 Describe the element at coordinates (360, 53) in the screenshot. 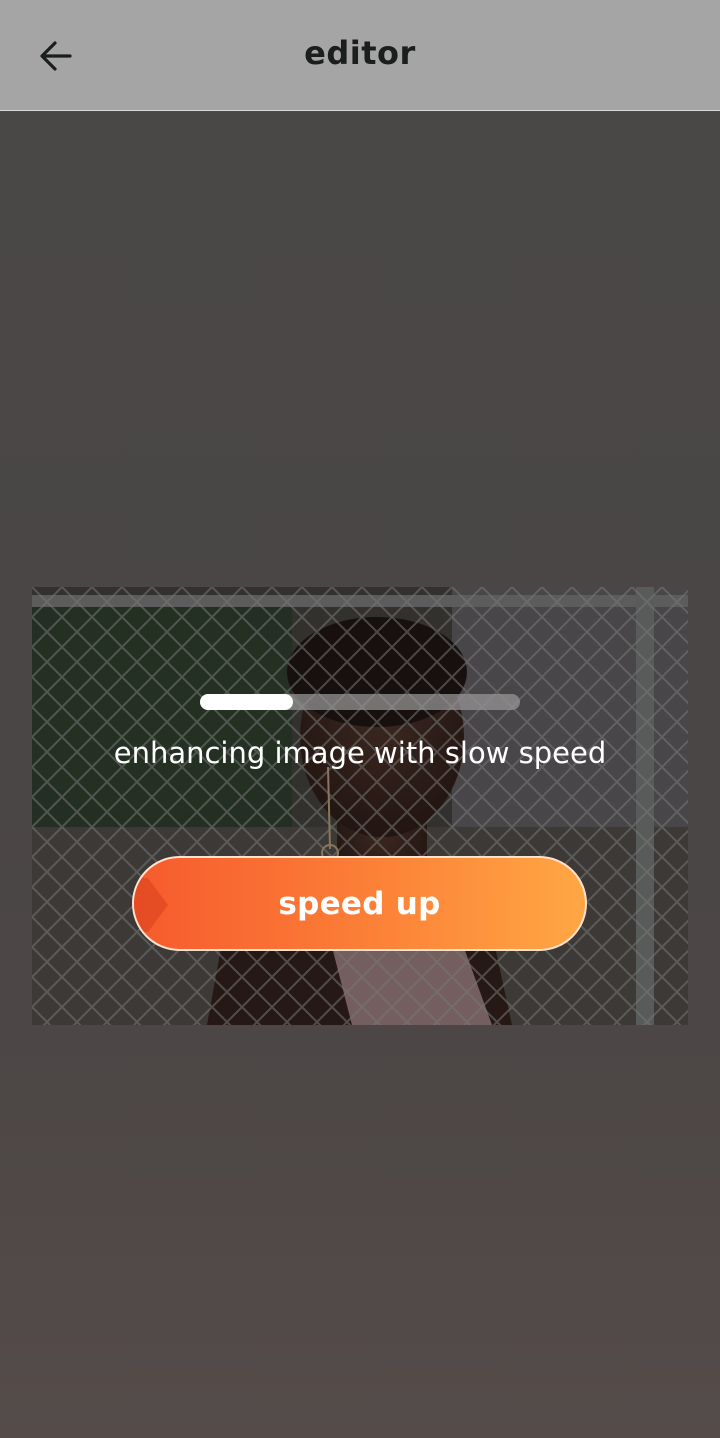

I see `page-title: editor` at that location.